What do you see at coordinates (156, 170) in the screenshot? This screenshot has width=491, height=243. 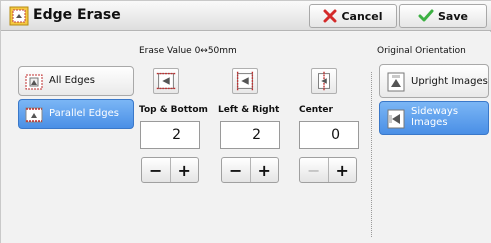 I see `top-bottom-decrease-button: −` at bounding box center [156, 170].